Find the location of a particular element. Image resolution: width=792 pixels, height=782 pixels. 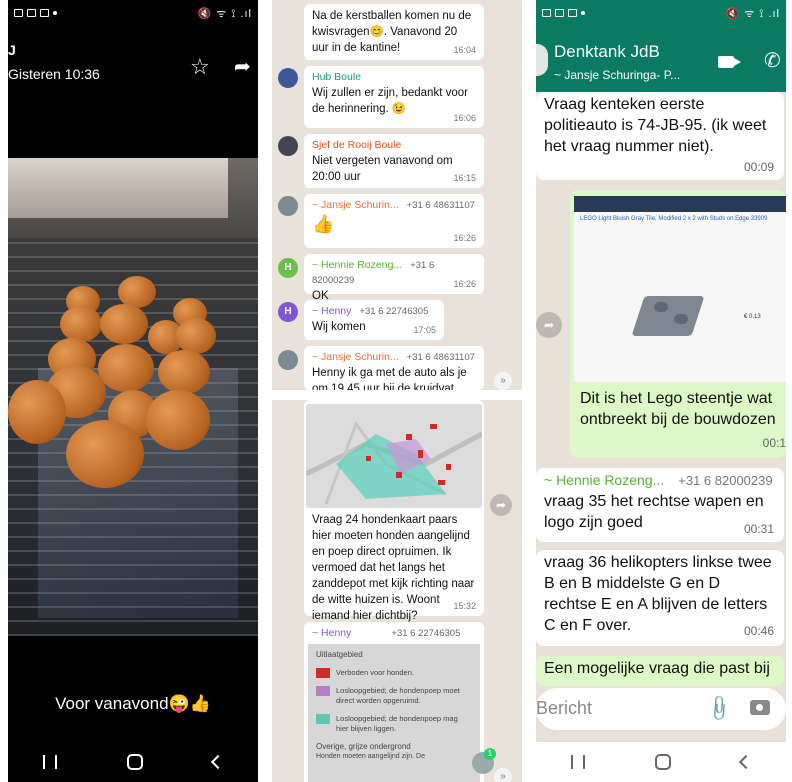

group-avatar is located at coordinates (542, 60).